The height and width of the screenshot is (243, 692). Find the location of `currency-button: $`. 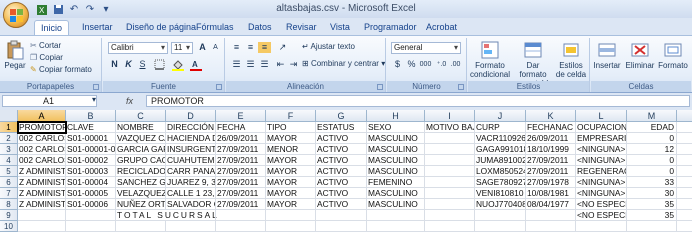

currency-button: $ is located at coordinates (397, 64).